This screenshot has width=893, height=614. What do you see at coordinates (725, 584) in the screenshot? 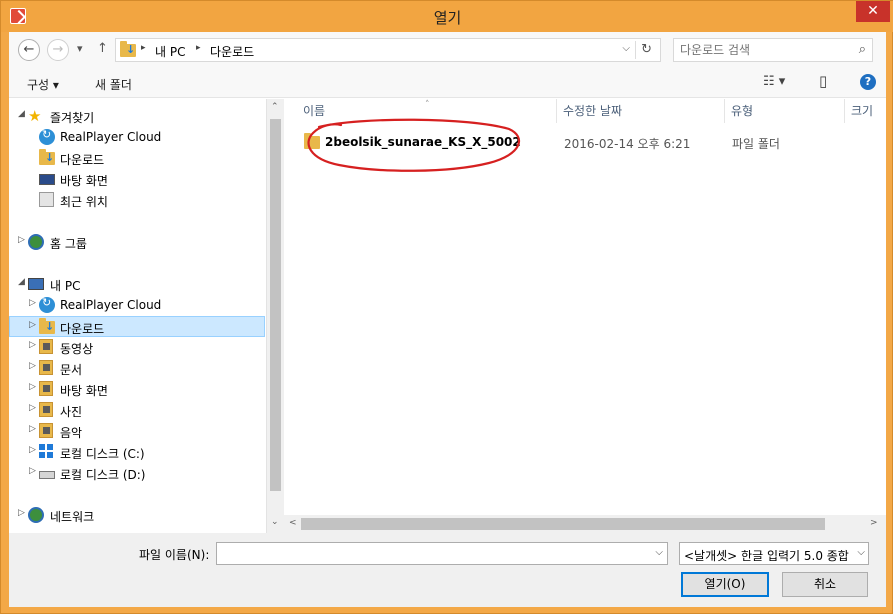
I see `open-button: 열기(O)` at bounding box center [725, 584].